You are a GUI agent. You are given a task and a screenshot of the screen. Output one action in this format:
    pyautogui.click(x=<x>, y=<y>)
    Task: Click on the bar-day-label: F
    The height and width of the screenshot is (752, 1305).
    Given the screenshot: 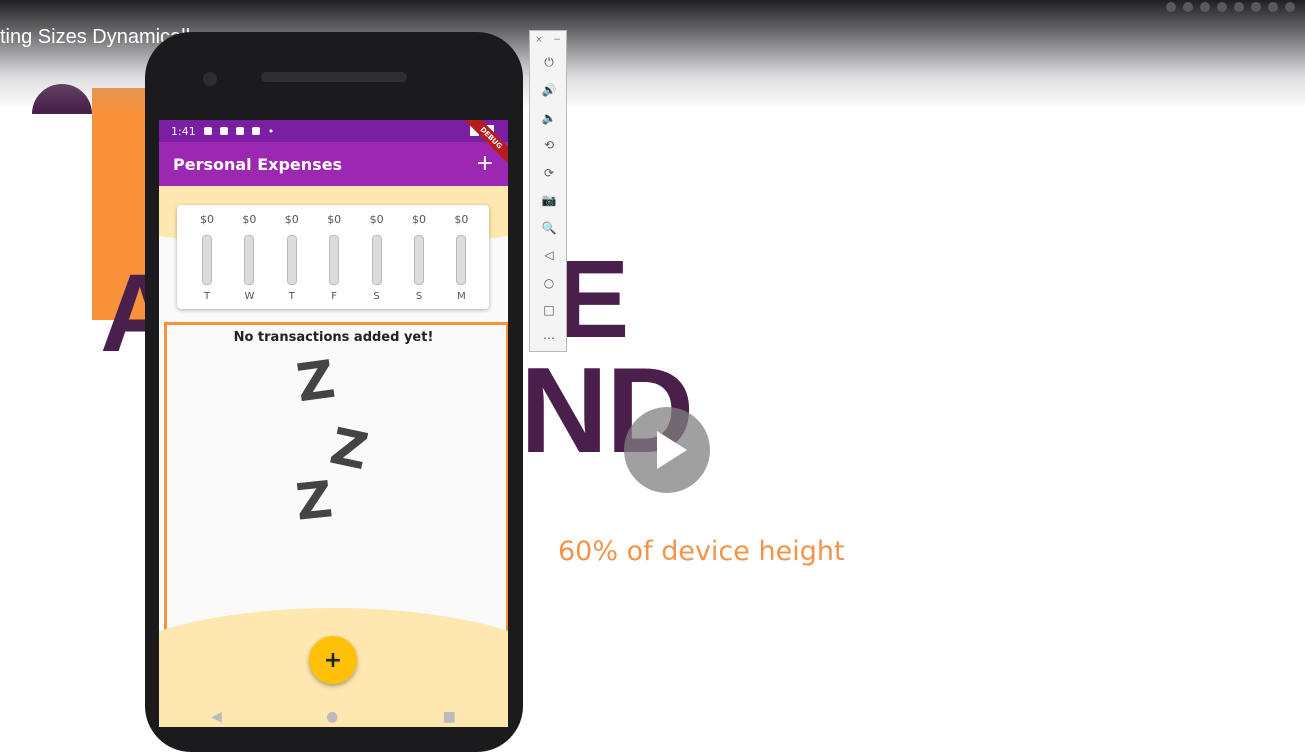 What is the action you would take?
    pyautogui.click(x=334, y=296)
    